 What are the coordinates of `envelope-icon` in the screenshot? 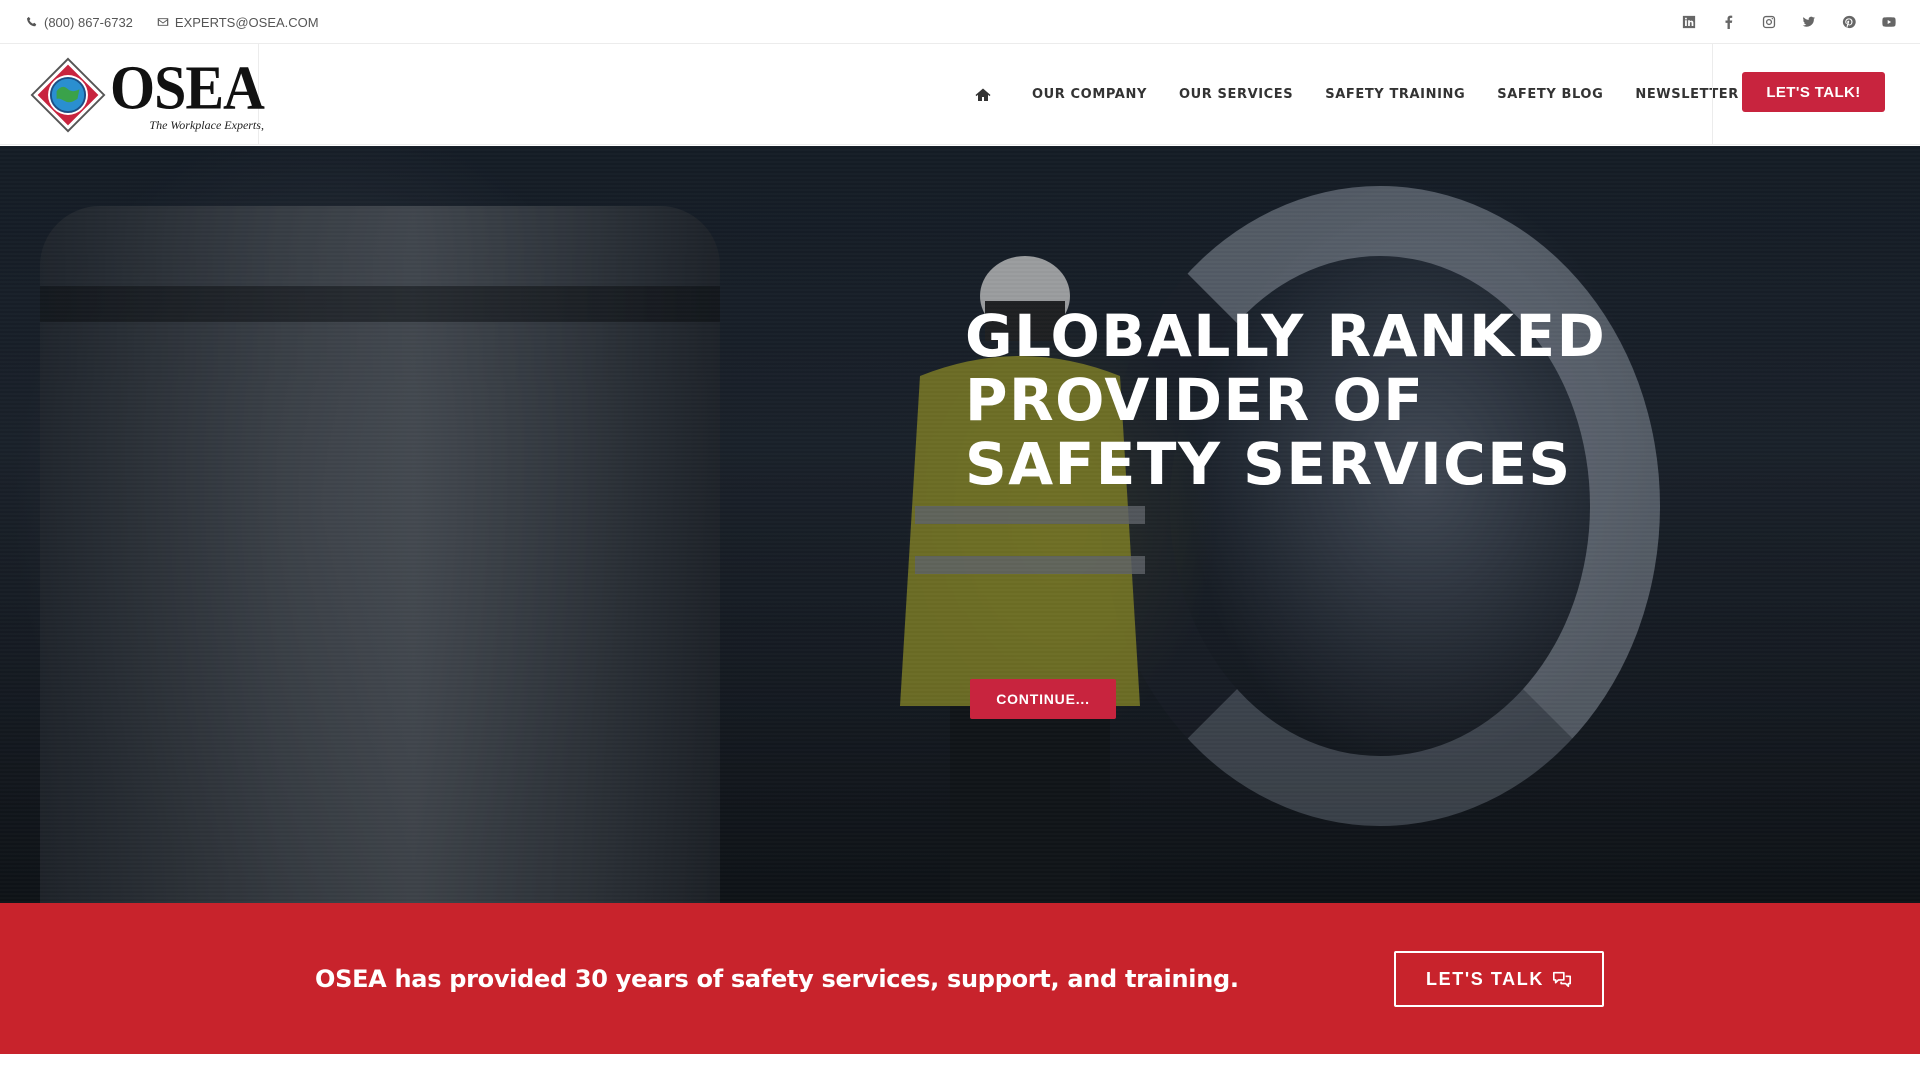 It's located at (163, 22).